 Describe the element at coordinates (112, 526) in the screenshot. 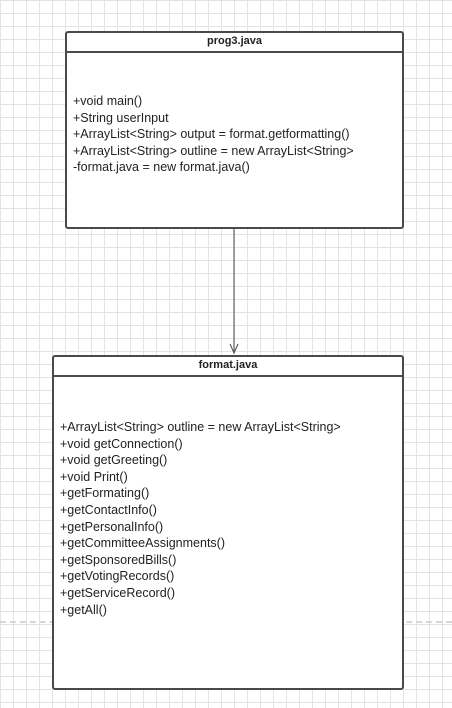

I see `member-text: +getPersonalInfo()` at that location.